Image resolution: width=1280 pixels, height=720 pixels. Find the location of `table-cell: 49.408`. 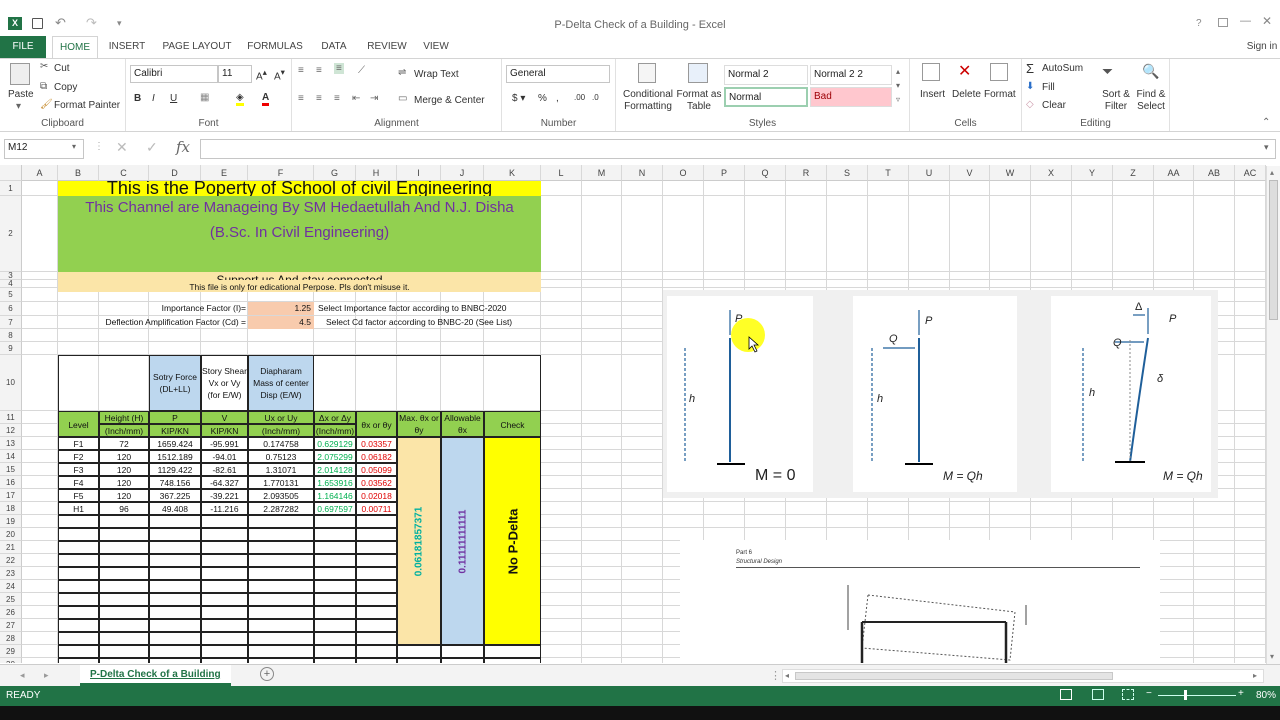

table-cell: 49.408 is located at coordinates (175, 508).